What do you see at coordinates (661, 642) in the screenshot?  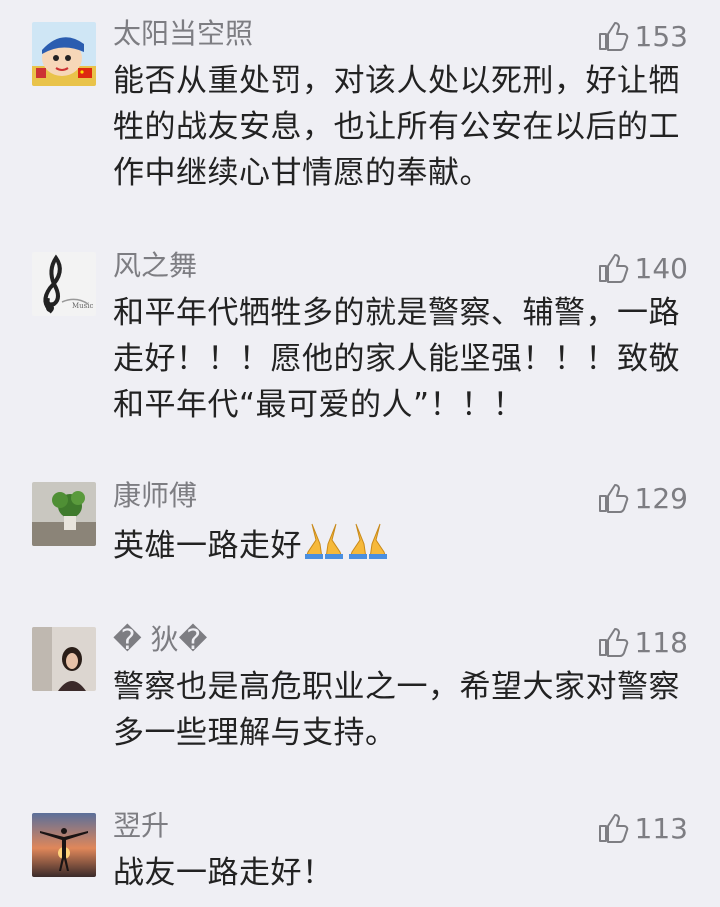 I see `like-count: 118` at bounding box center [661, 642].